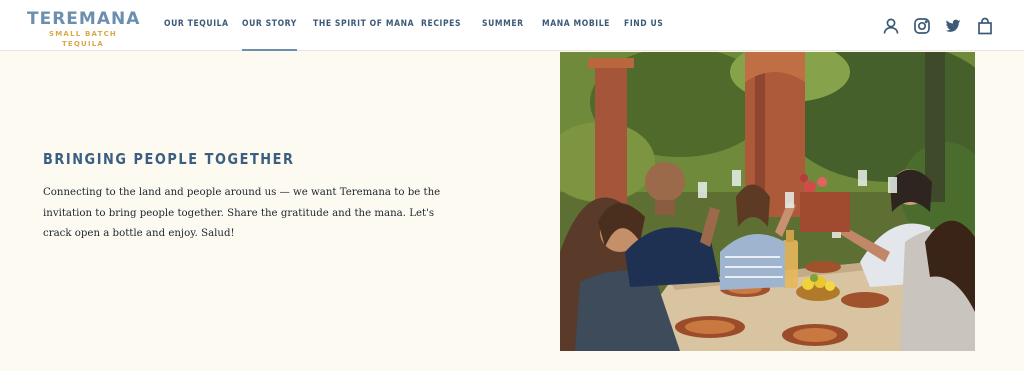 The width and height of the screenshot is (1024, 371). What do you see at coordinates (985, 26) in the screenshot?
I see `cart-bag-icon` at bounding box center [985, 26].